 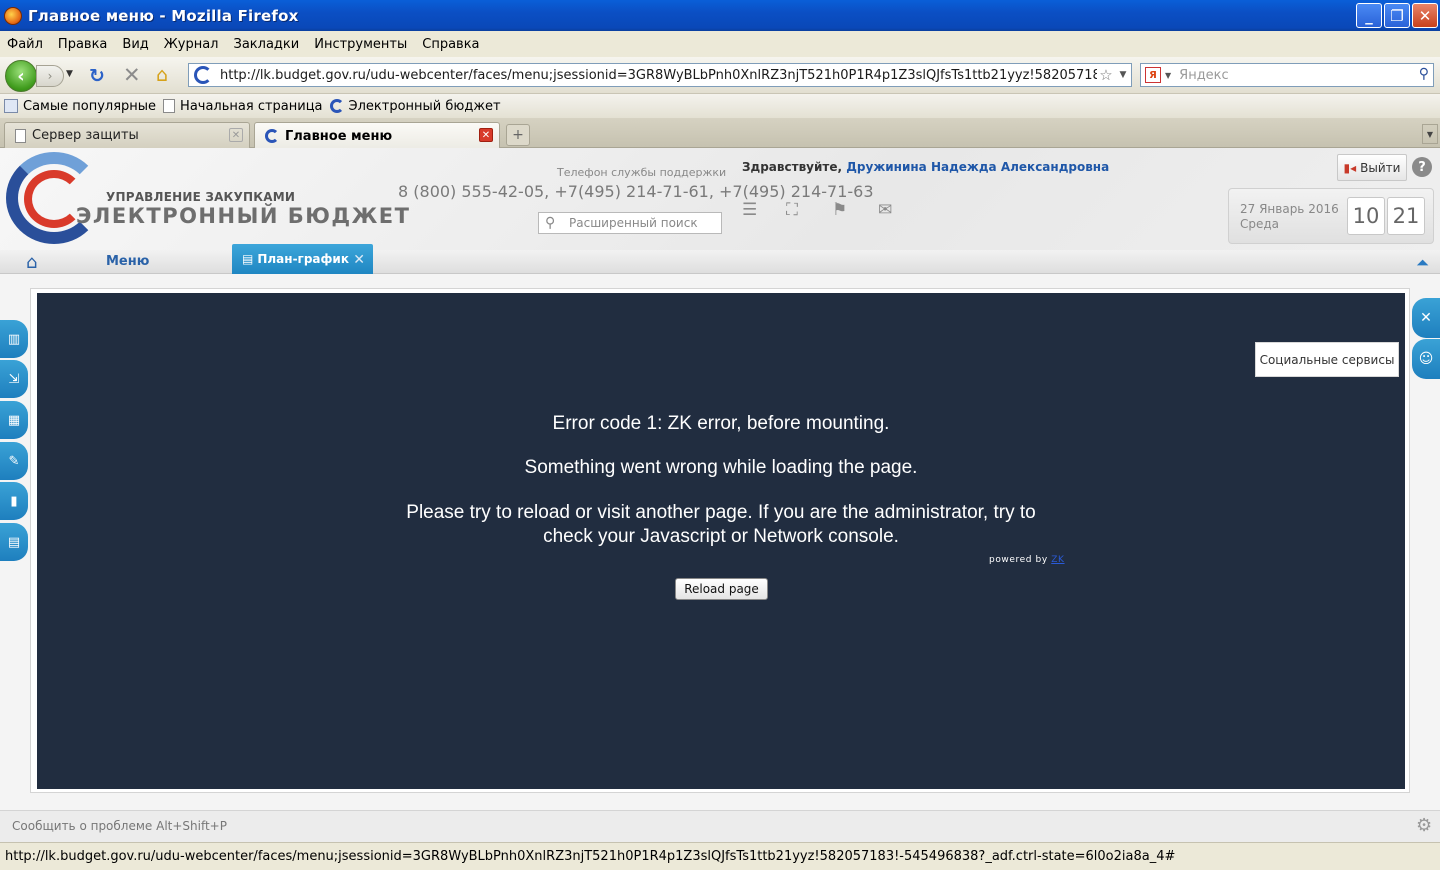 What do you see at coordinates (127, 135) in the screenshot?
I see `tab-security-server: Сервер защиты ✕` at bounding box center [127, 135].